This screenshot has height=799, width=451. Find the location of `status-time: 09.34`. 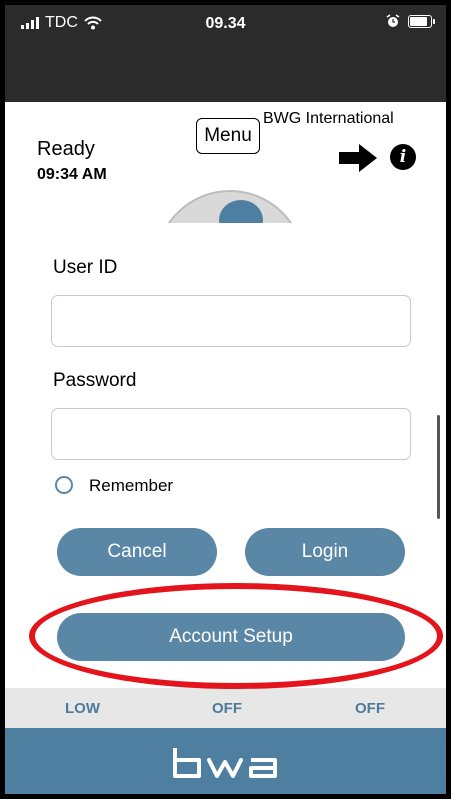

status-time: 09.34 is located at coordinates (225, 23).